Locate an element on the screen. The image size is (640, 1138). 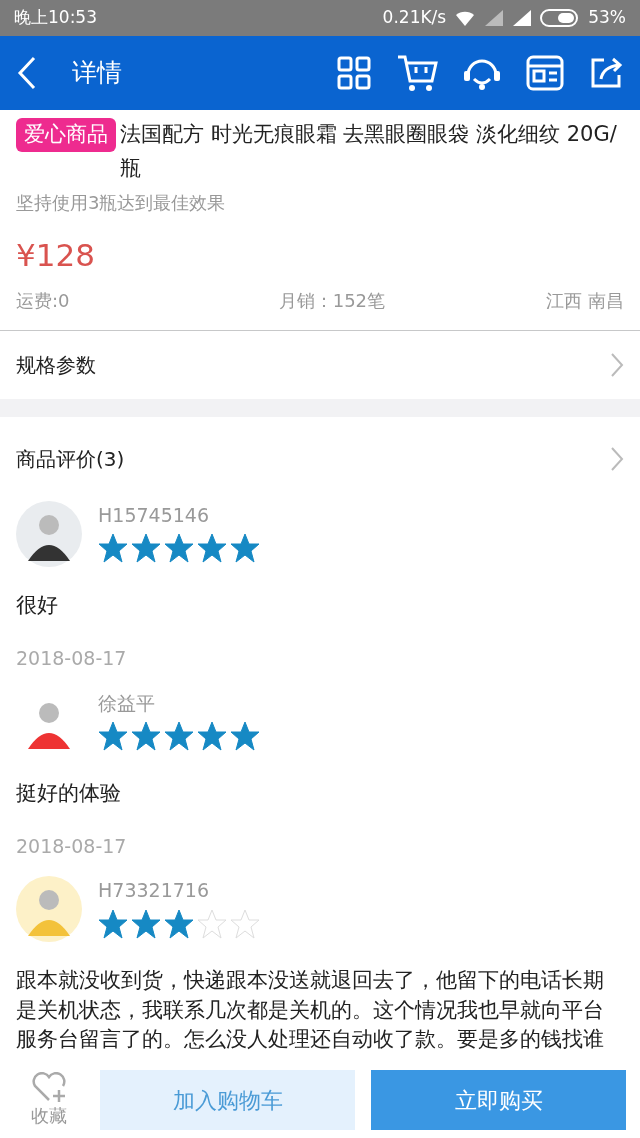
wifi-icon is located at coordinates (465, 18).